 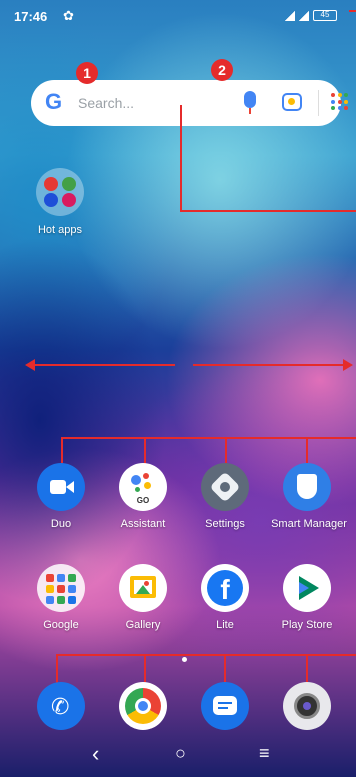 What do you see at coordinates (70, 487) in the screenshot?
I see `video-lens-icon` at bounding box center [70, 487].